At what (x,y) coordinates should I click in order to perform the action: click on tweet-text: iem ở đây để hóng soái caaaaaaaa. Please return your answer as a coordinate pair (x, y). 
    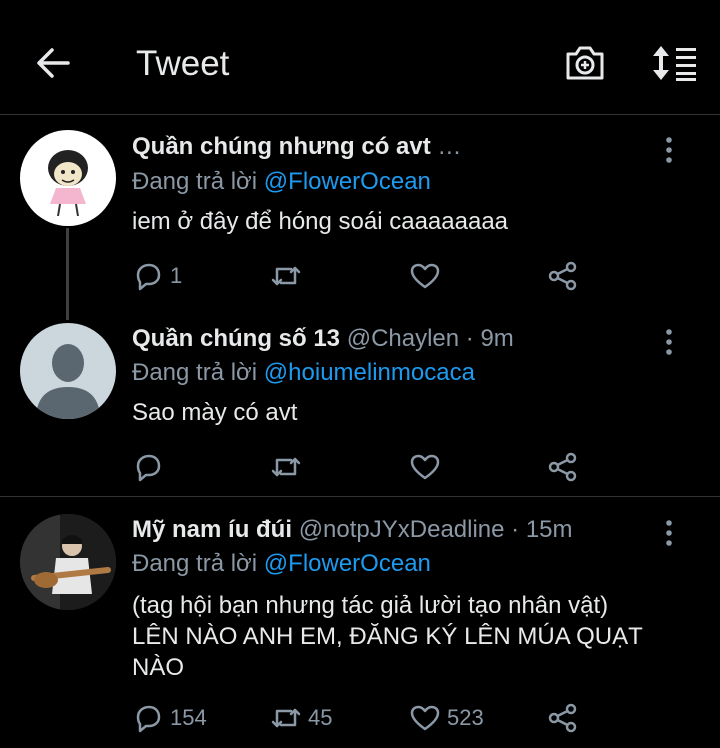
    Looking at the image, I should click on (320, 221).